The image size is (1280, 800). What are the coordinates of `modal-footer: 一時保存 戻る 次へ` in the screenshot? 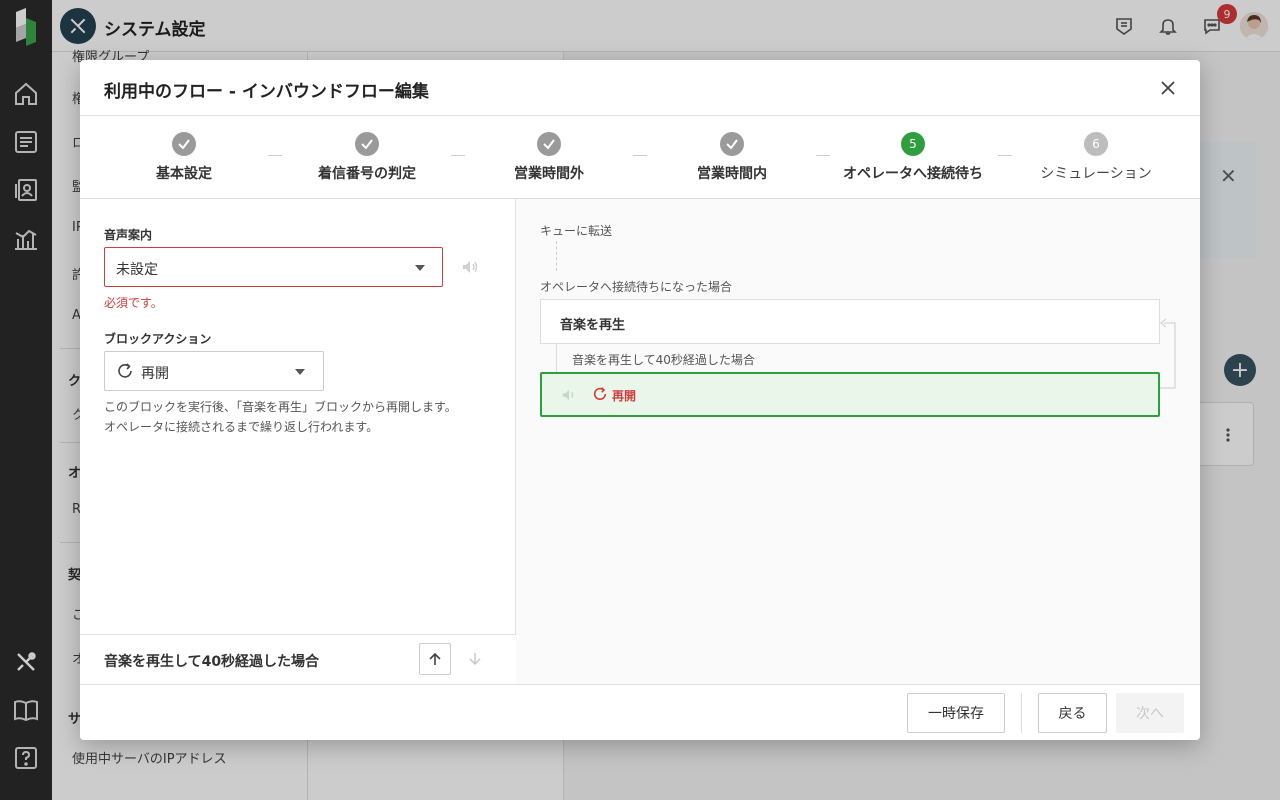 It's located at (640, 712).